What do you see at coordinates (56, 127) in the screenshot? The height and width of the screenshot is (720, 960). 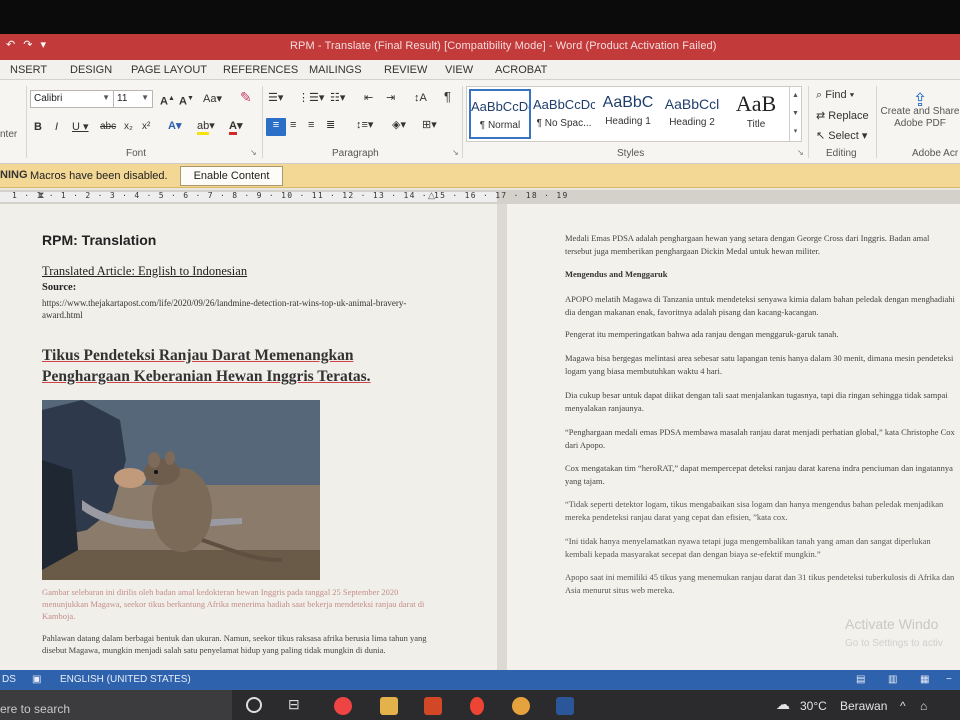 I see `italic-button: I` at bounding box center [56, 127].